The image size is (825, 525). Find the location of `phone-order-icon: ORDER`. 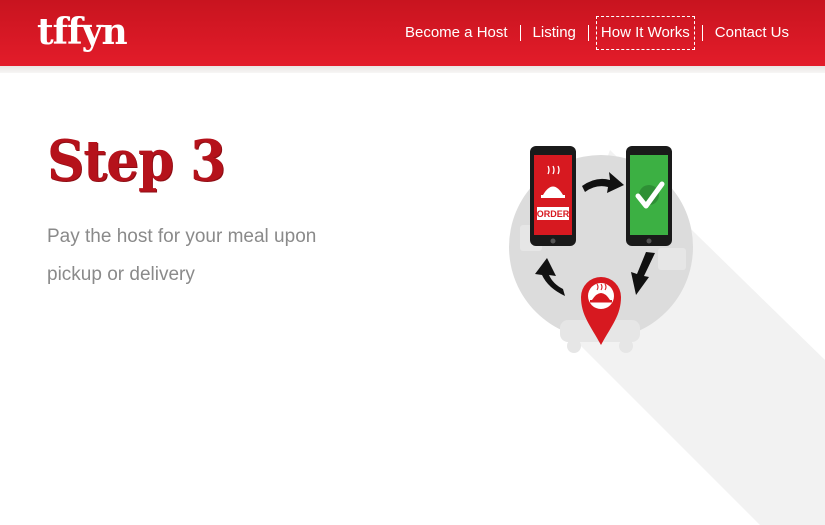

phone-order-icon: ORDER is located at coordinates (553, 196).